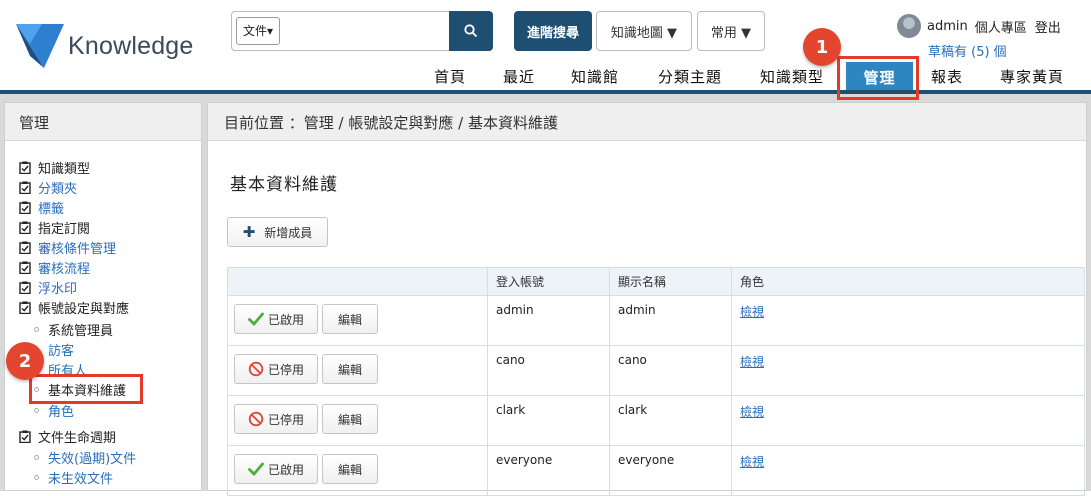 The width and height of the screenshot is (1091, 496). I want to click on sidebar-subitem-label: 失效(過期)文件, so click(92, 459).